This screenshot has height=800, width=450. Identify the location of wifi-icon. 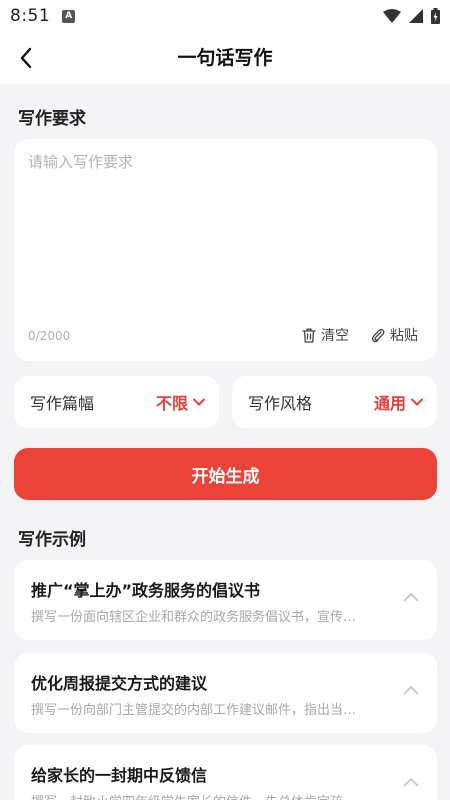
(392, 16).